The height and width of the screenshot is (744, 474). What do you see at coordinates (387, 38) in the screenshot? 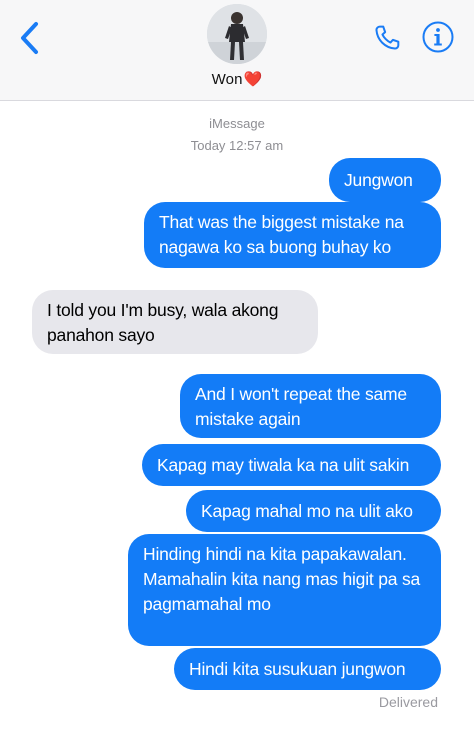
I see `phone-icon` at bounding box center [387, 38].